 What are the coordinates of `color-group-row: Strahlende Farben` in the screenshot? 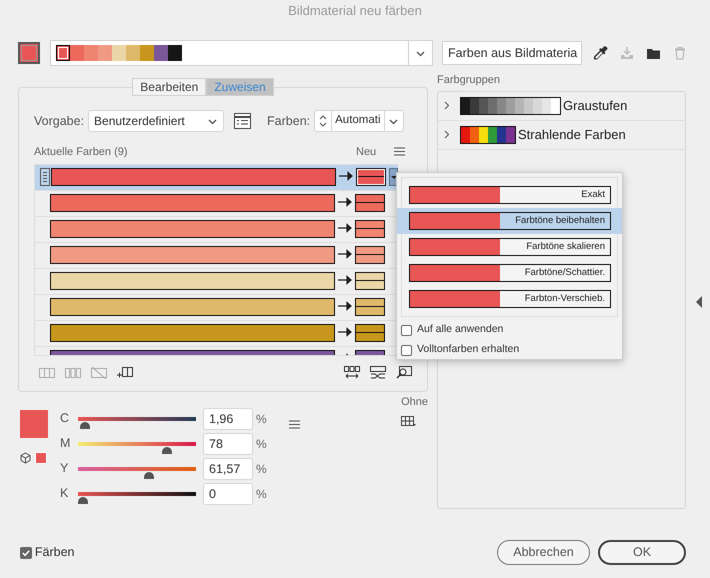 It's located at (561, 135).